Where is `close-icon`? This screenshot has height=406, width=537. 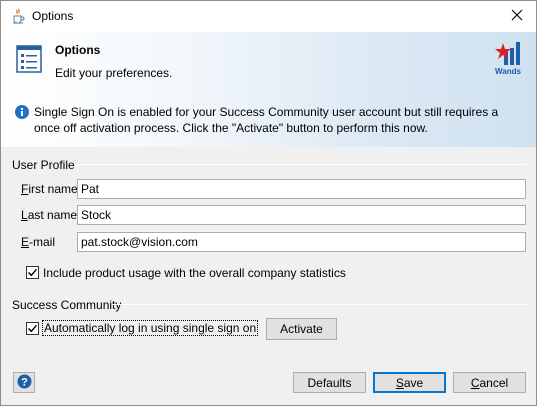
close-icon is located at coordinates (517, 16).